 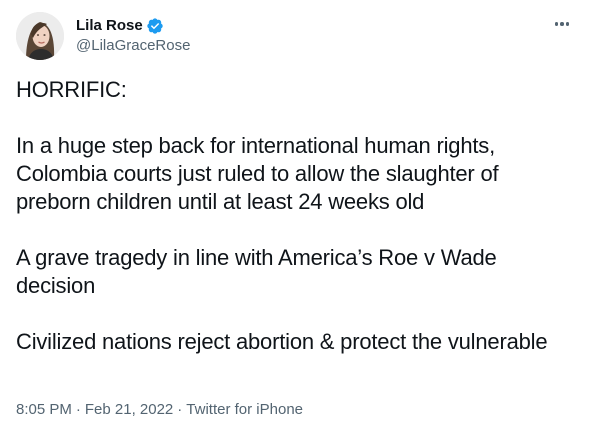 I want to click on more-horizontal-icon, so click(x=562, y=24).